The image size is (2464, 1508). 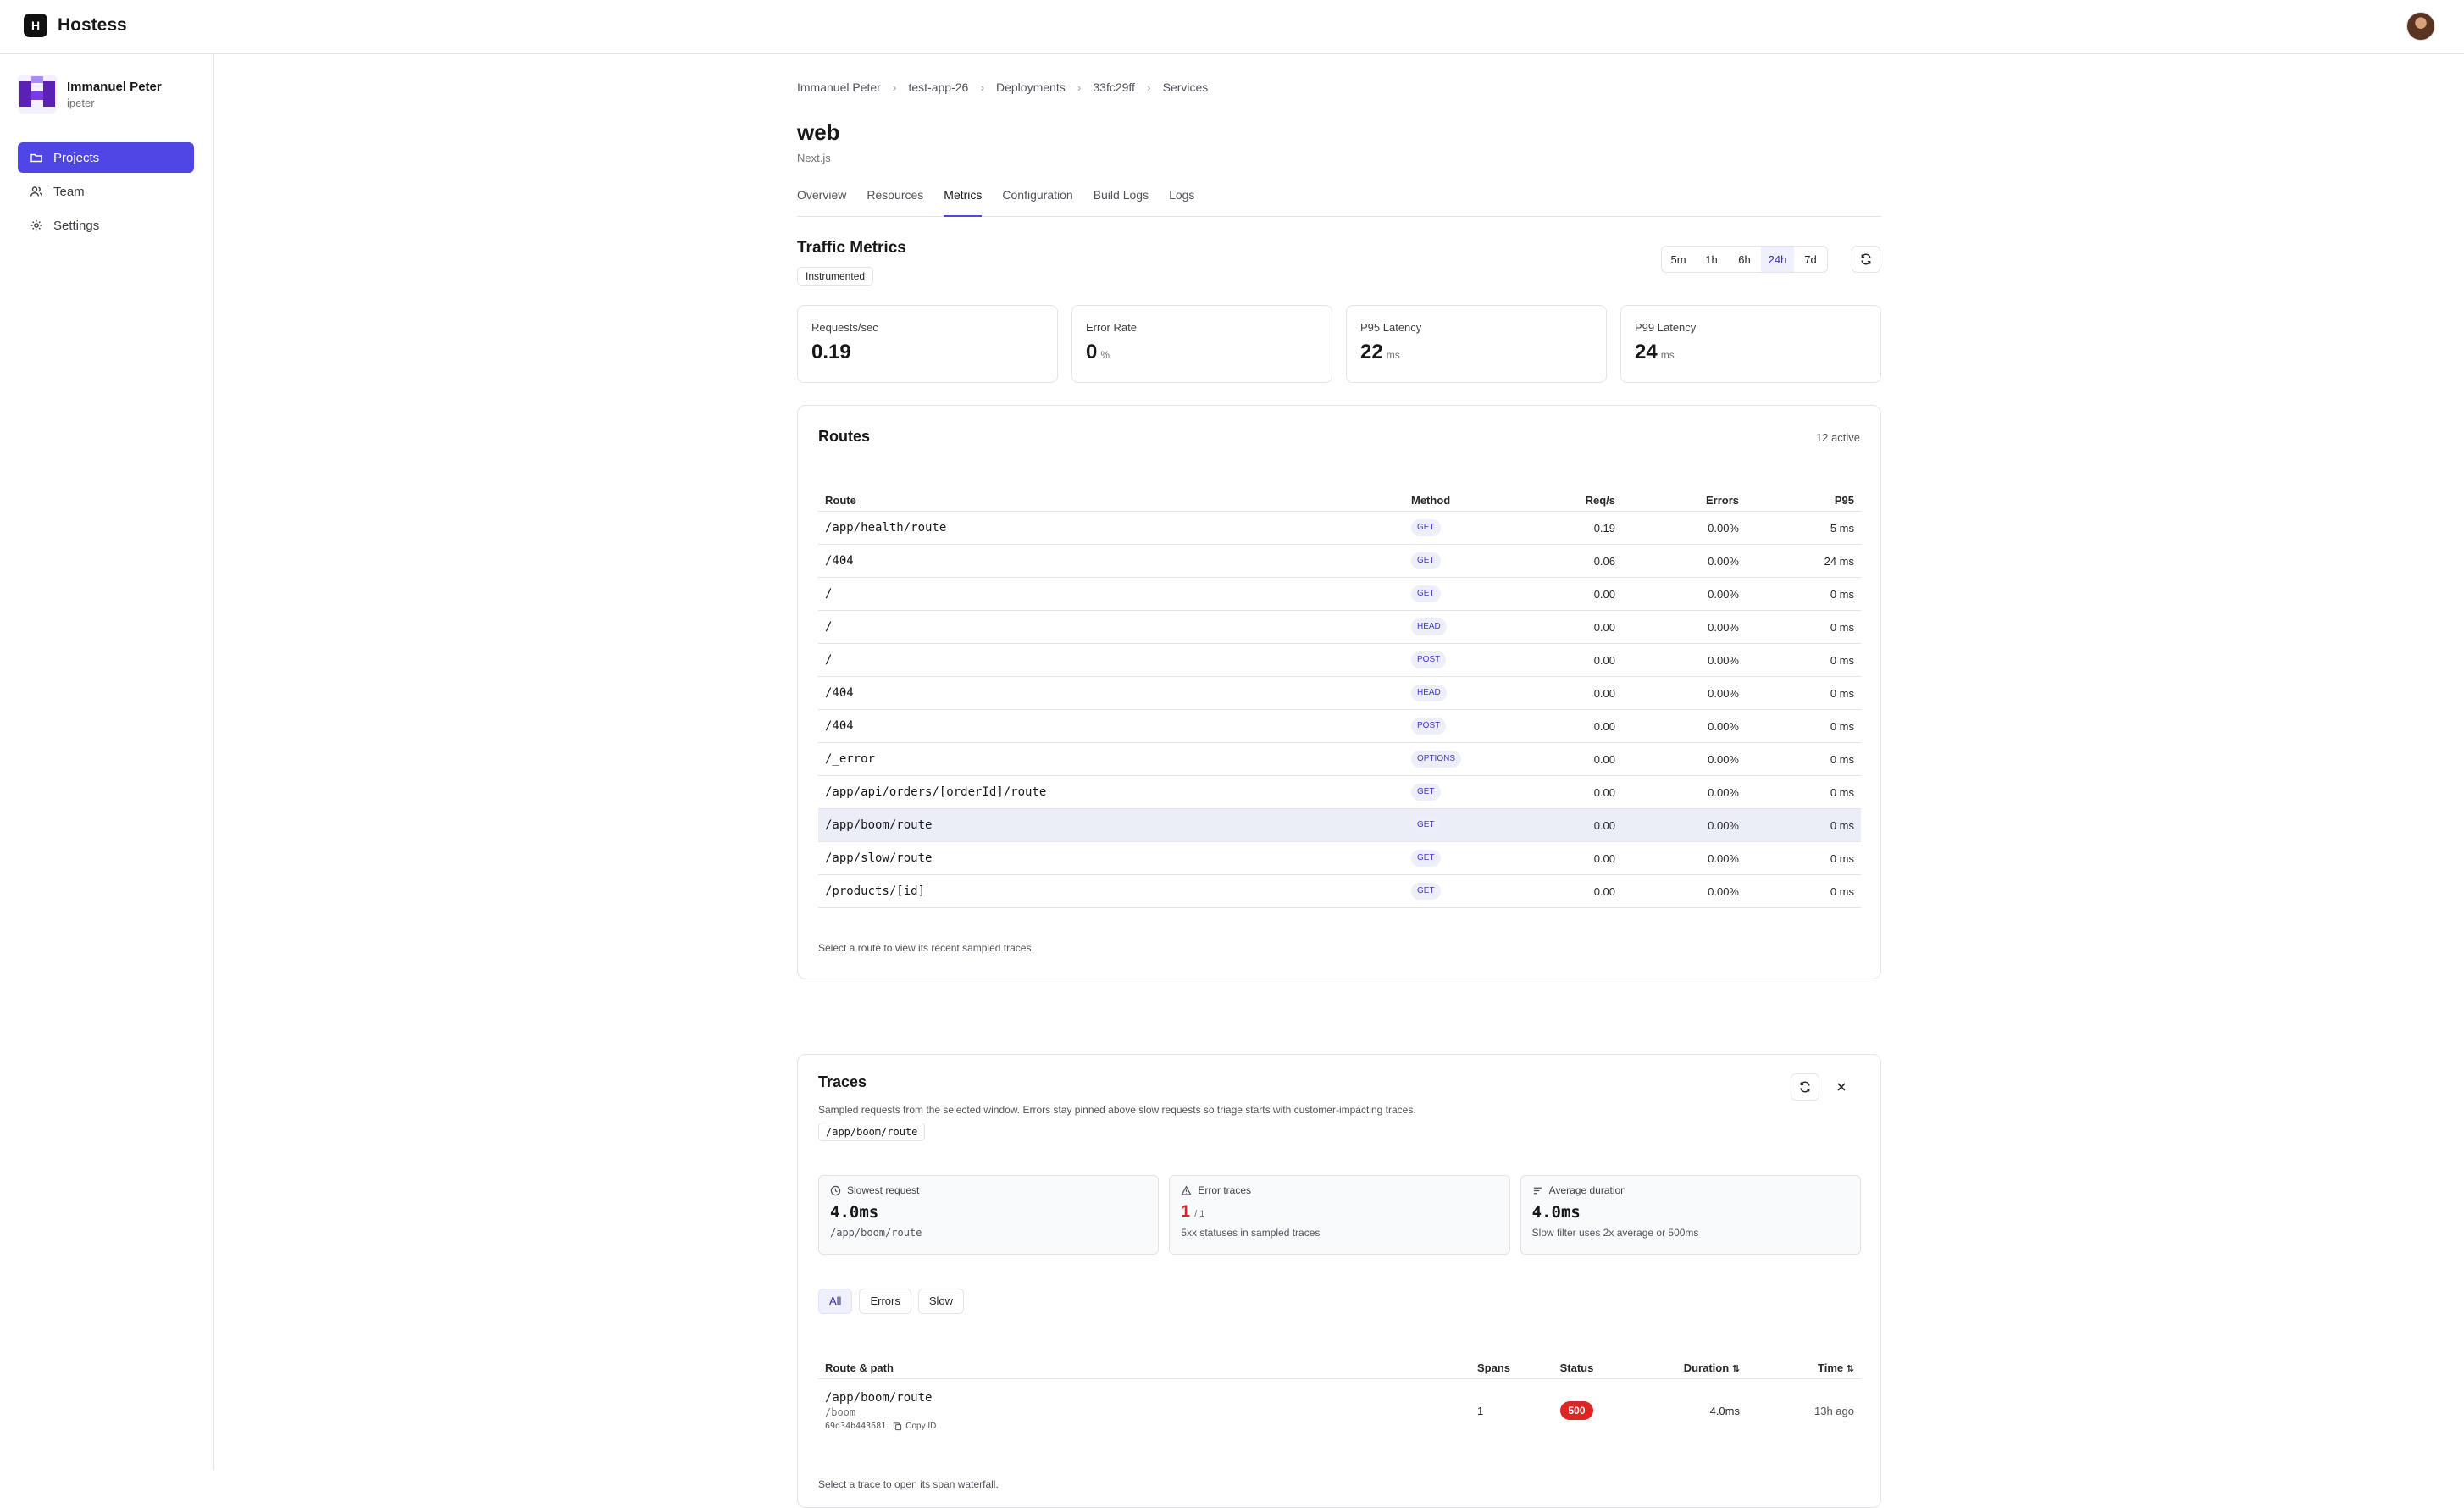 What do you see at coordinates (35, 25) in the screenshot?
I see `brand-logo: H` at bounding box center [35, 25].